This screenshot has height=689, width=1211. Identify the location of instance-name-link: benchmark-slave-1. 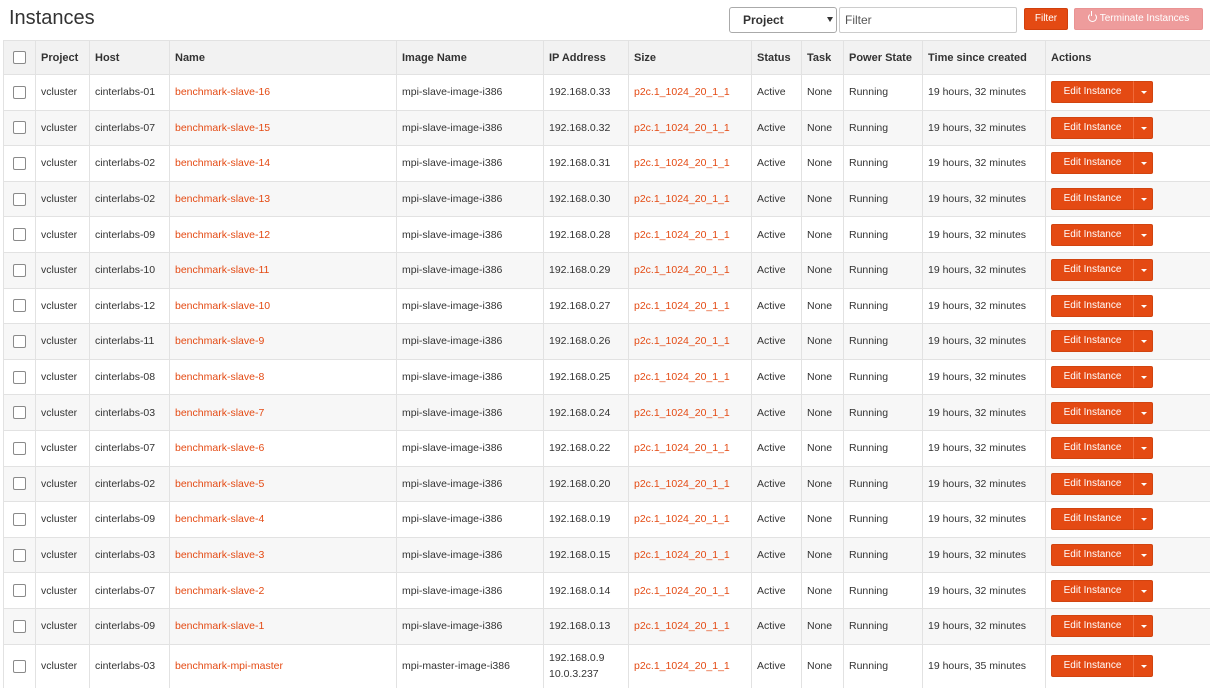
(219, 626).